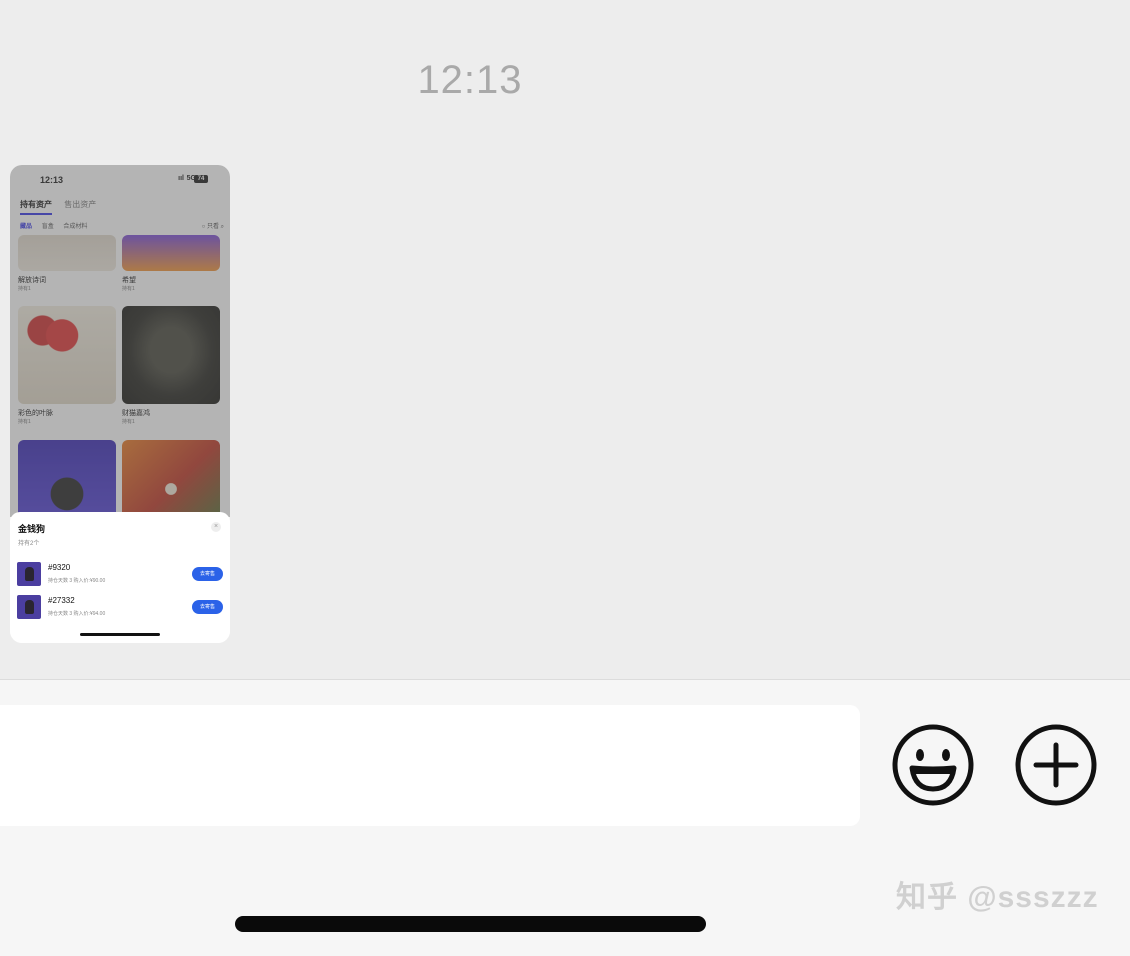  Describe the element at coordinates (29, 544) in the screenshot. I see `sheet-subtitle: 持有2个` at that location.